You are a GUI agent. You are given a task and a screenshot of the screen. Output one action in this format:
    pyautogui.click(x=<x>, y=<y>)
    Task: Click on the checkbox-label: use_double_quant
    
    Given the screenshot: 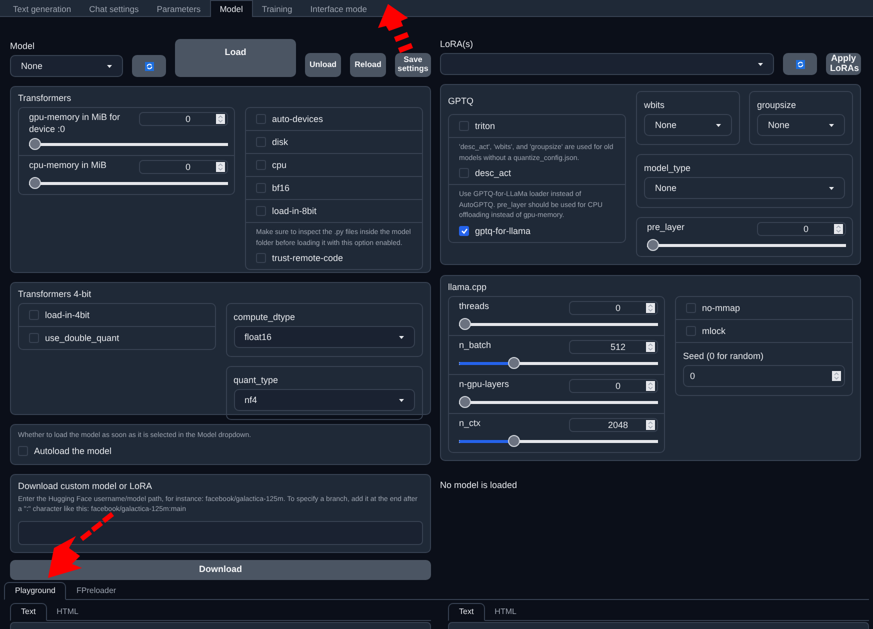 What is the action you would take?
    pyautogui.click(x=82, y=338)
    